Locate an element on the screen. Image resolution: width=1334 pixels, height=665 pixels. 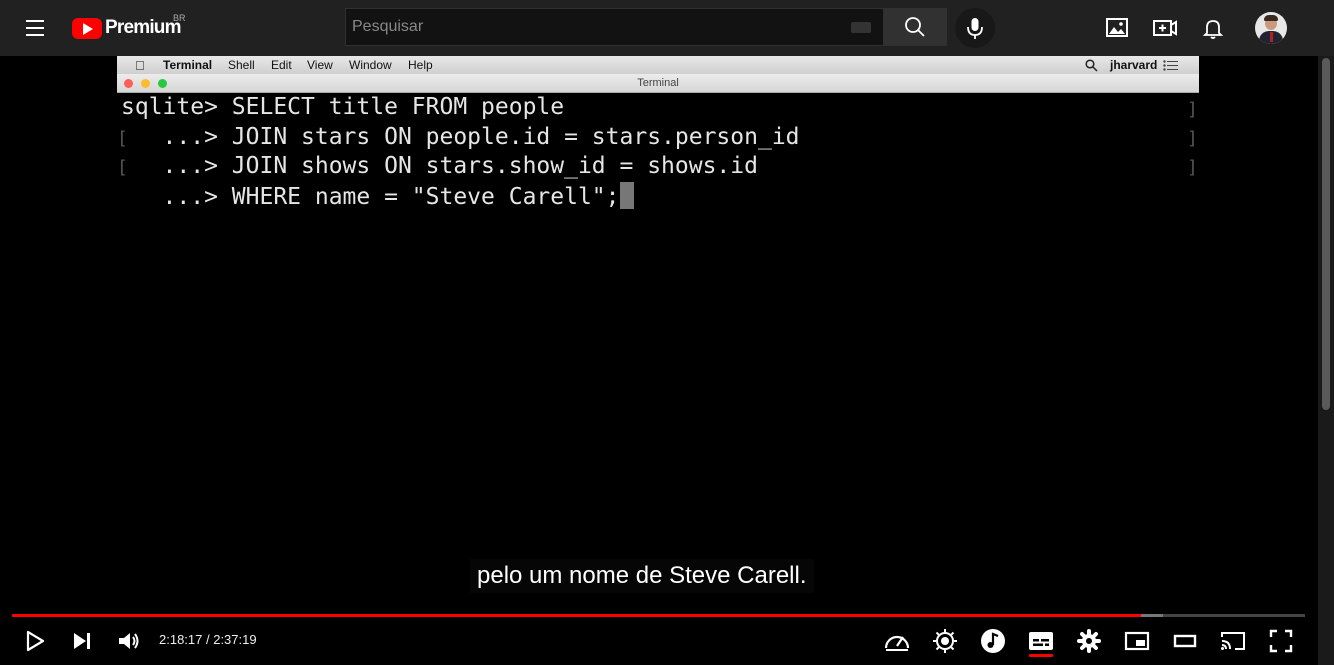
subtitles-active-indicator is located at coordinates (1041, 655).